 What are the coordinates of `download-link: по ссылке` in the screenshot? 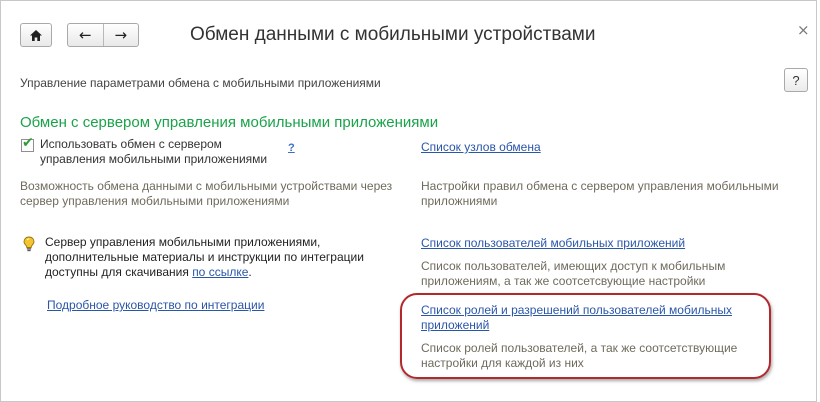 It's located at (220, 272).